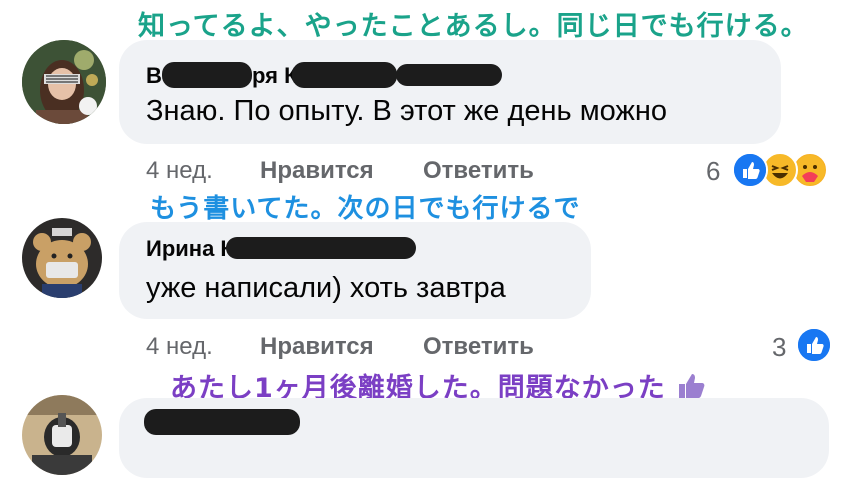 This screenshot has height=478, width=857. I want to click on reactions, so click(782, 171).